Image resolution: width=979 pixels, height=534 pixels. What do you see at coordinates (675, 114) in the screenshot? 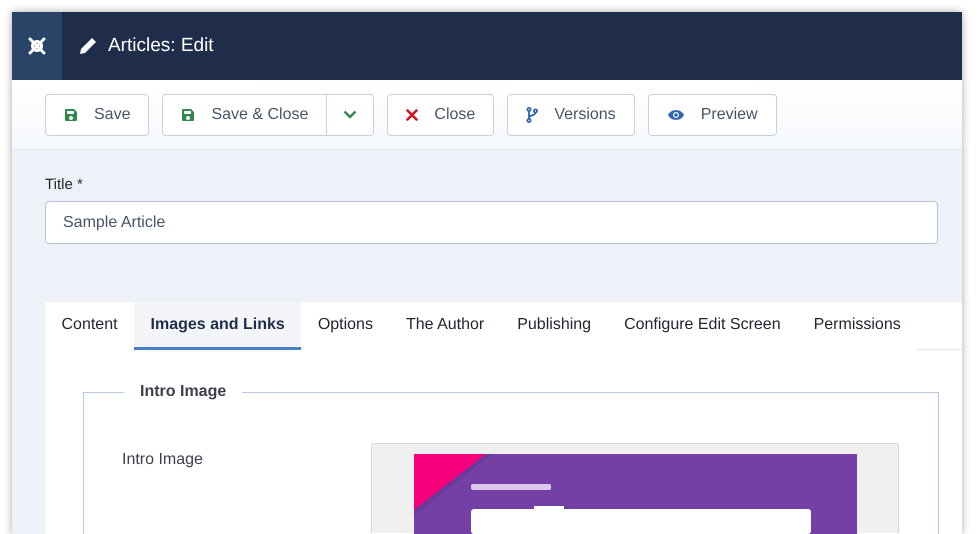
I see `eye-icon` at bounding box center [675, 114].